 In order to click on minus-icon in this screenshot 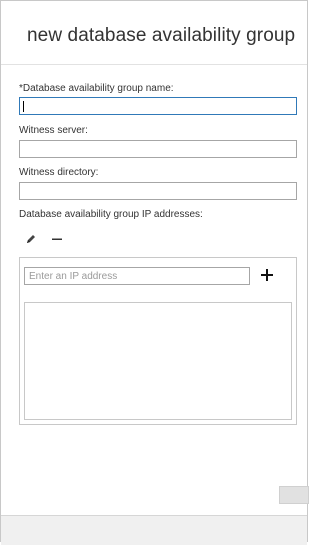, I will do `click(57, 239)`.